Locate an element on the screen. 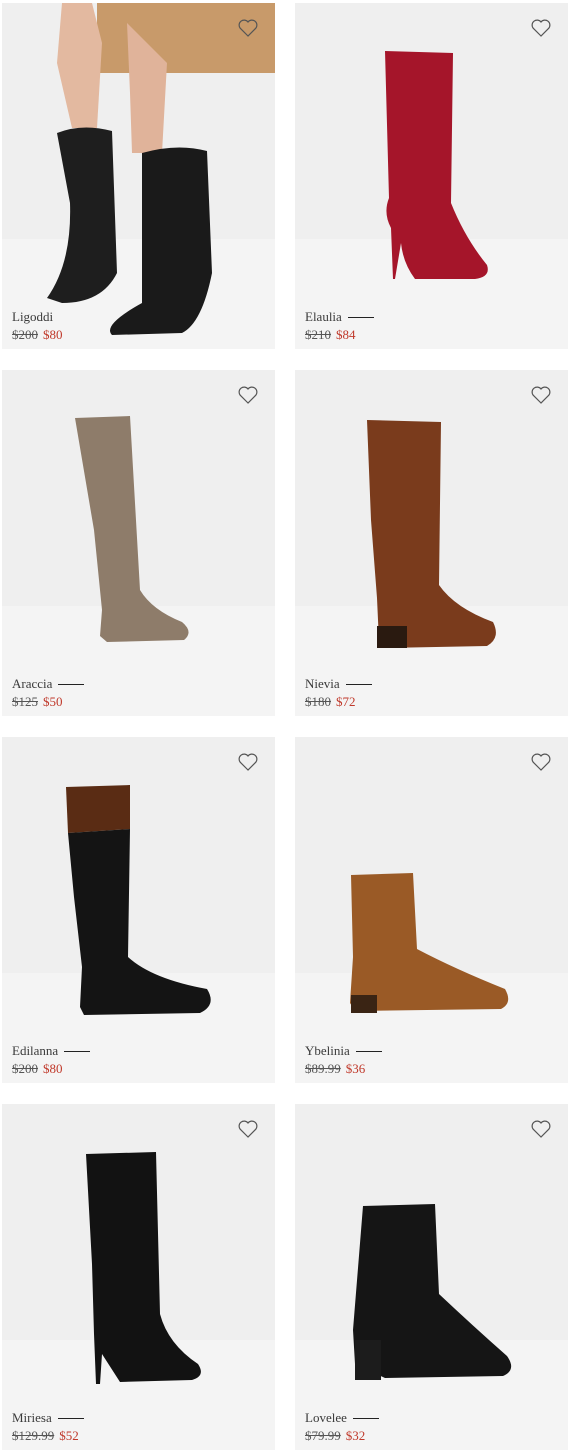  sale-price: $52 is located at coordinates (69, 1435).